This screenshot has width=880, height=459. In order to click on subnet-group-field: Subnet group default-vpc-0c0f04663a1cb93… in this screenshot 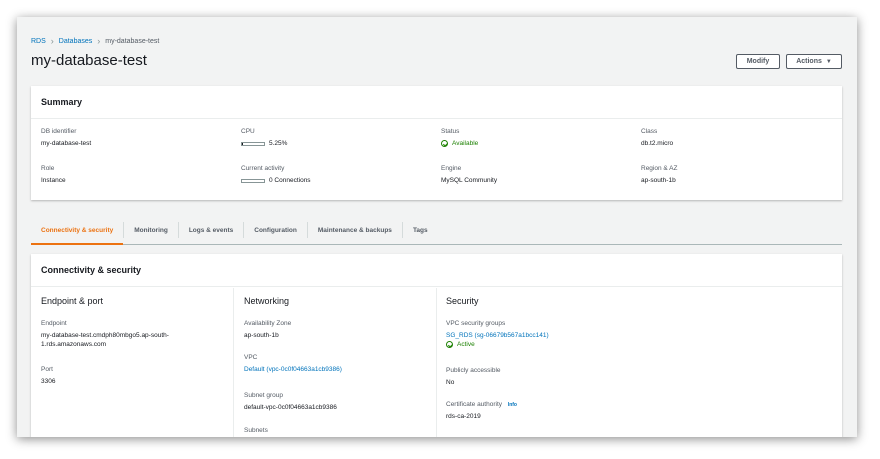, I will do `click(290, 401)`.